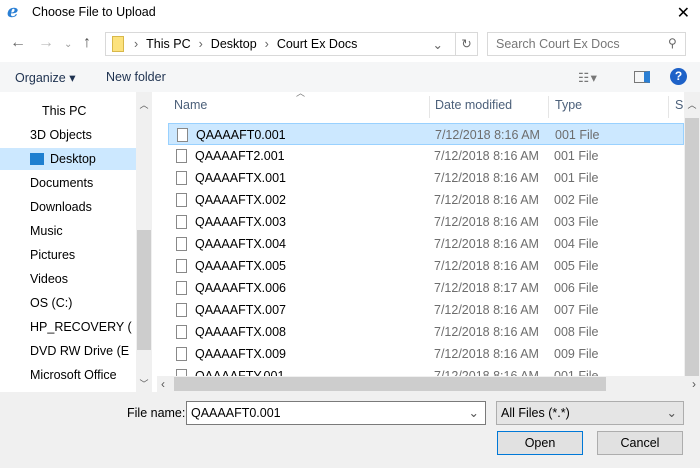  Describe the element at coordinates (49, 279) in the screenshot. I see `sidebar-item-label: Videos` at that location.